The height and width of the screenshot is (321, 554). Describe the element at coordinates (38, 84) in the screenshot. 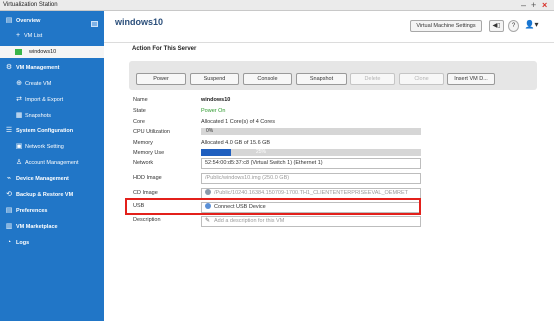

I see `sidebar-item-label: Create VM` at that location.